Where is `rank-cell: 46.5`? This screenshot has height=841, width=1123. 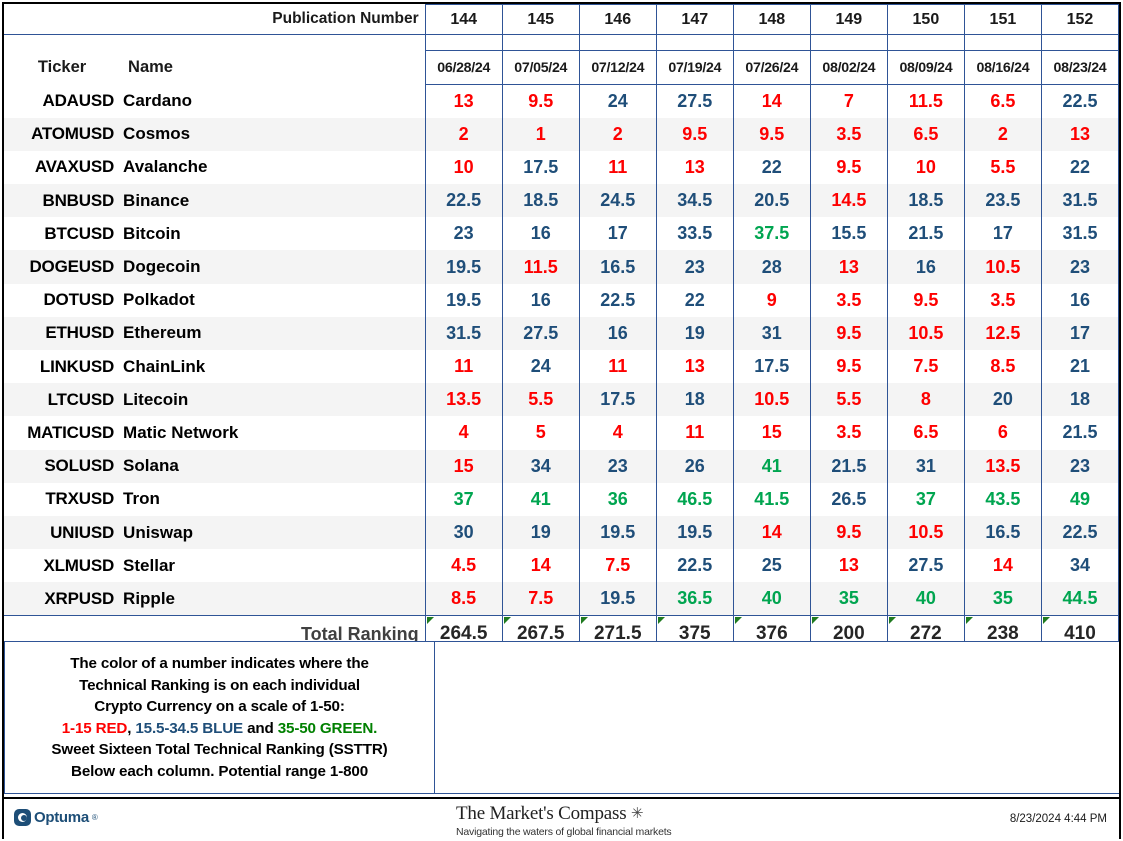
rank-cell: 46.5 is located at coordinates (694, 499).